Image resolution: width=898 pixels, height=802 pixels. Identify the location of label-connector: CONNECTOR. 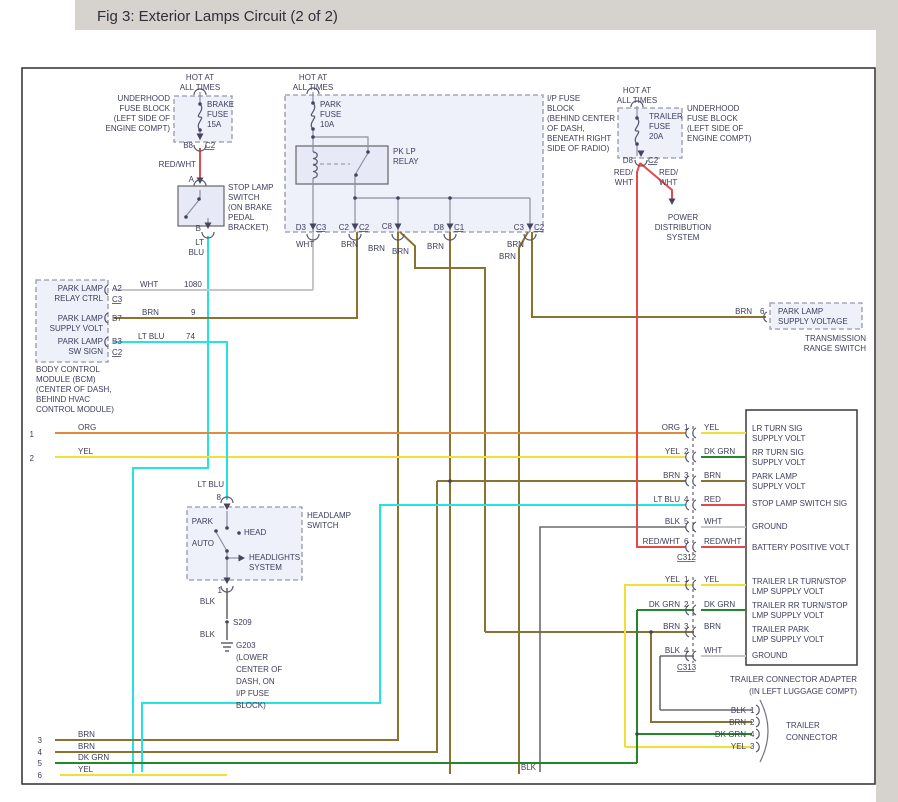
(812, 737).